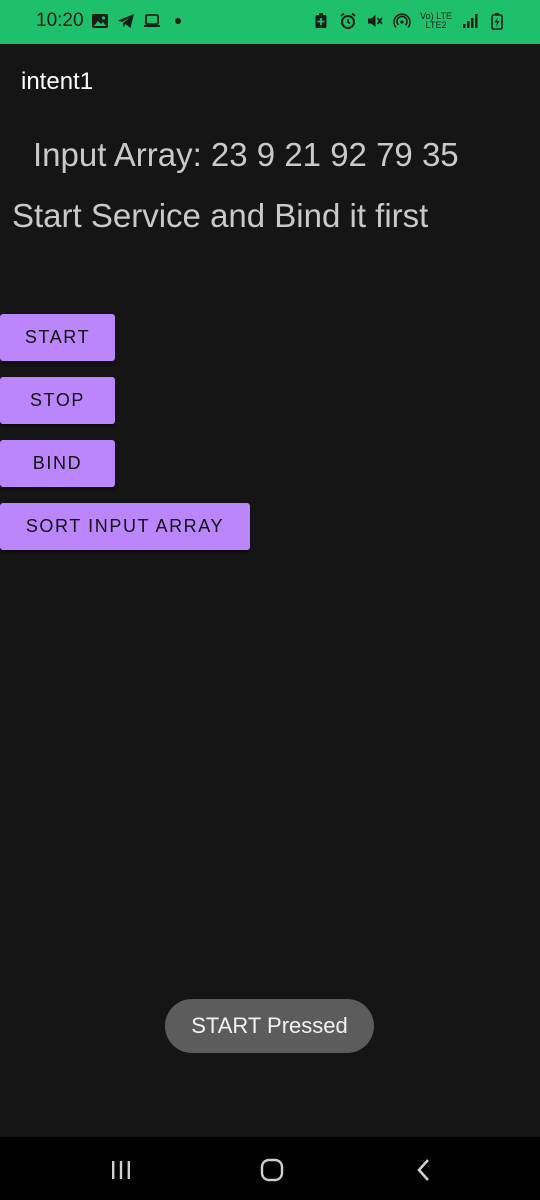 The height and width of the screenshot is (1200, 540). What do you see at coordinates (269, 1026) in the screenshot?
I see `toast-message: START Pressed` at bounding box center [269, 1026].